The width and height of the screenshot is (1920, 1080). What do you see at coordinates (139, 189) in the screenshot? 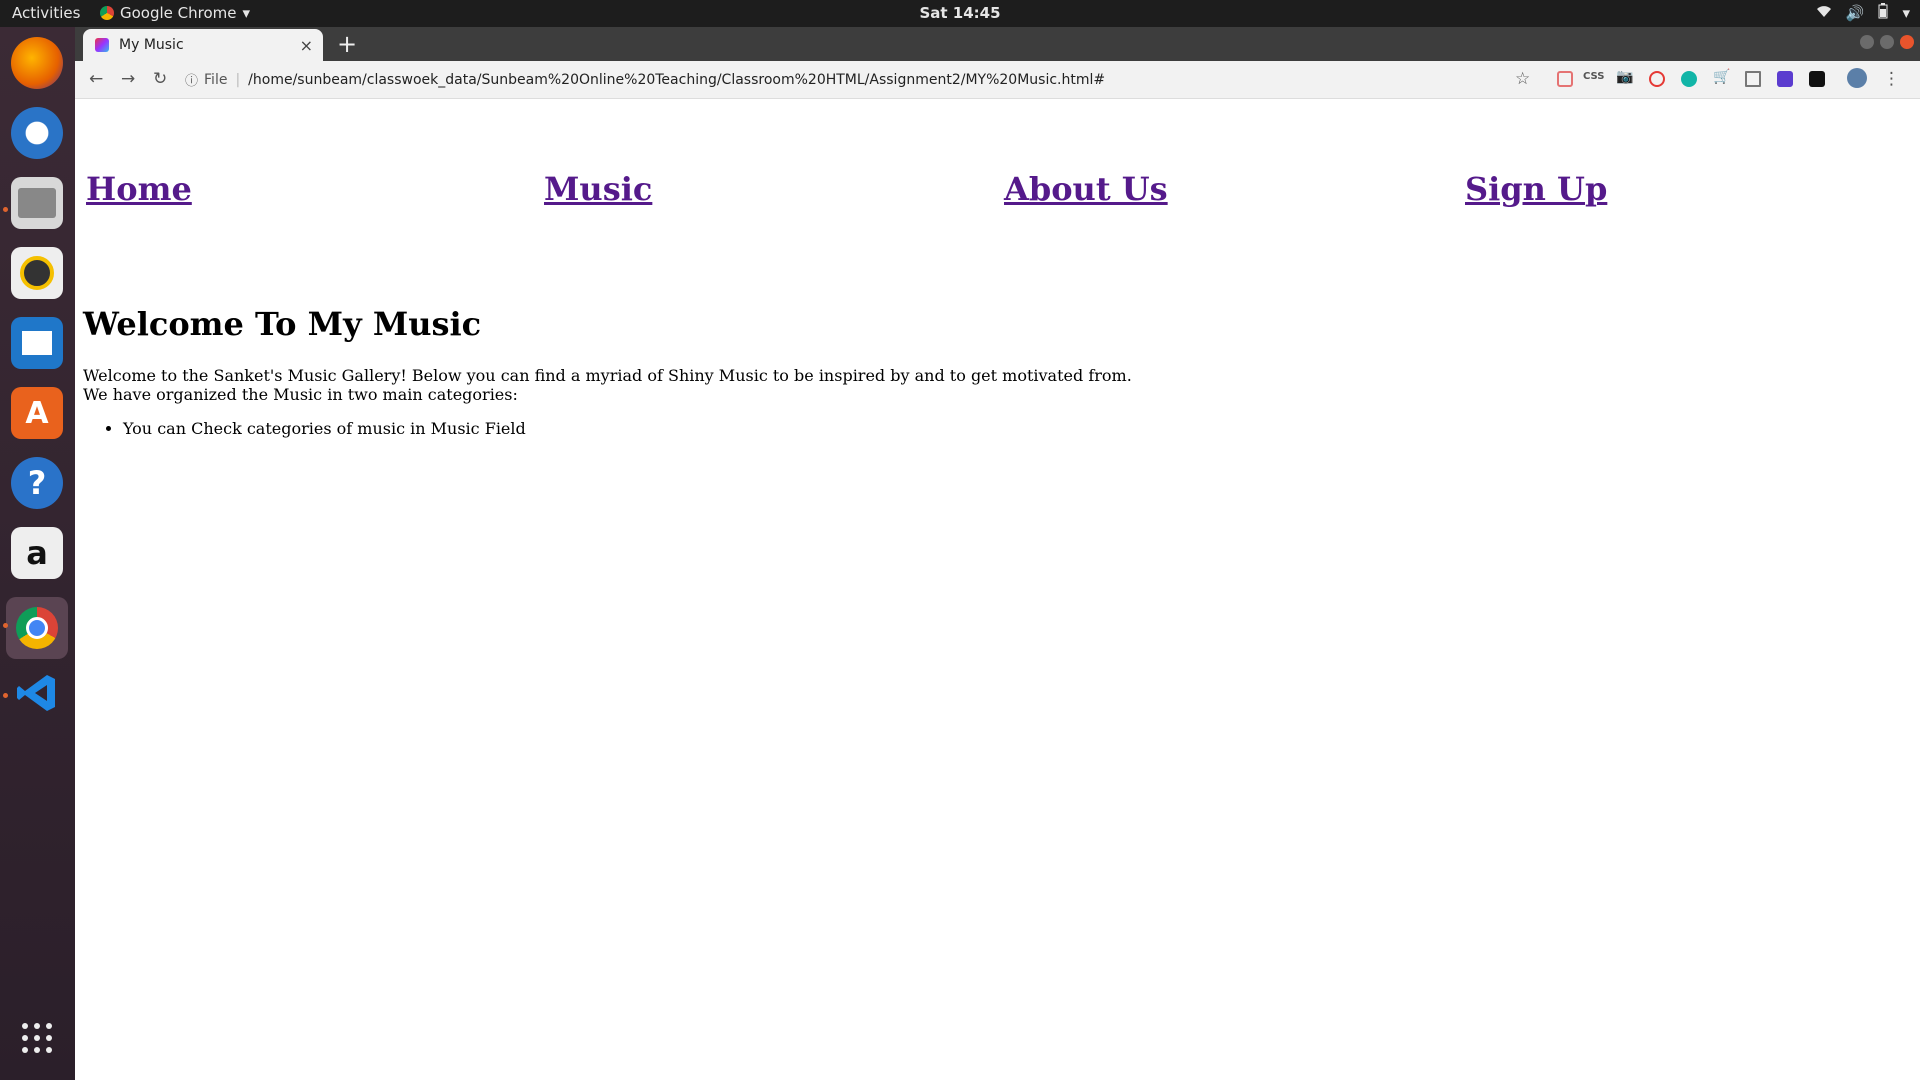
I see `nav-link-home: Home` at bounding box center [139, 189].